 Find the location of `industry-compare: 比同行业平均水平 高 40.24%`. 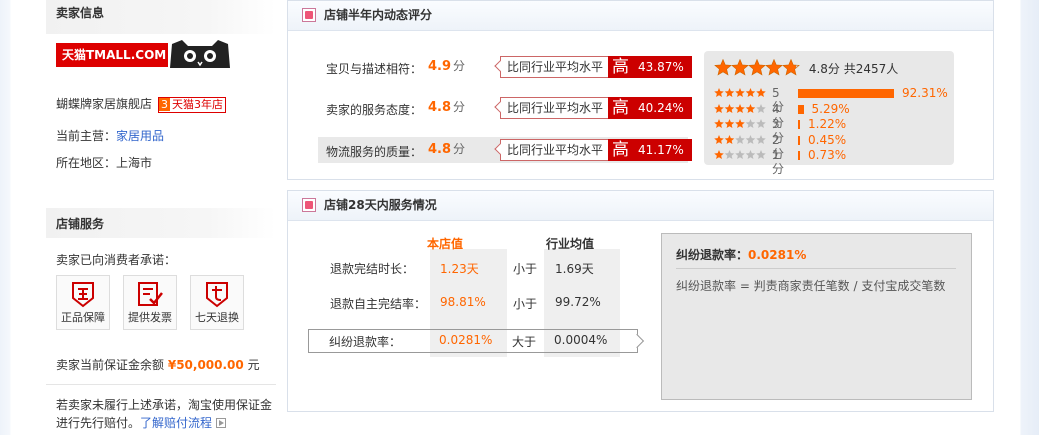

industry-compare: 比同行业平均水平 高 40.24% is located at coordinates (593, 108).